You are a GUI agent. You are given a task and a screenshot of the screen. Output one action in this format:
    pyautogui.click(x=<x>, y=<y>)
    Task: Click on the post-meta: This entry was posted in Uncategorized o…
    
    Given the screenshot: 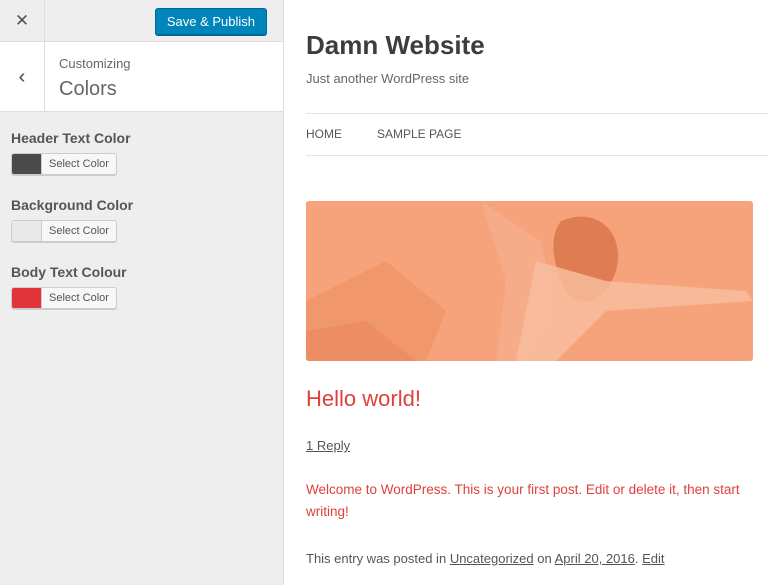 What is the action you would take?
    pyautogui.click(x=485, y=558)
    